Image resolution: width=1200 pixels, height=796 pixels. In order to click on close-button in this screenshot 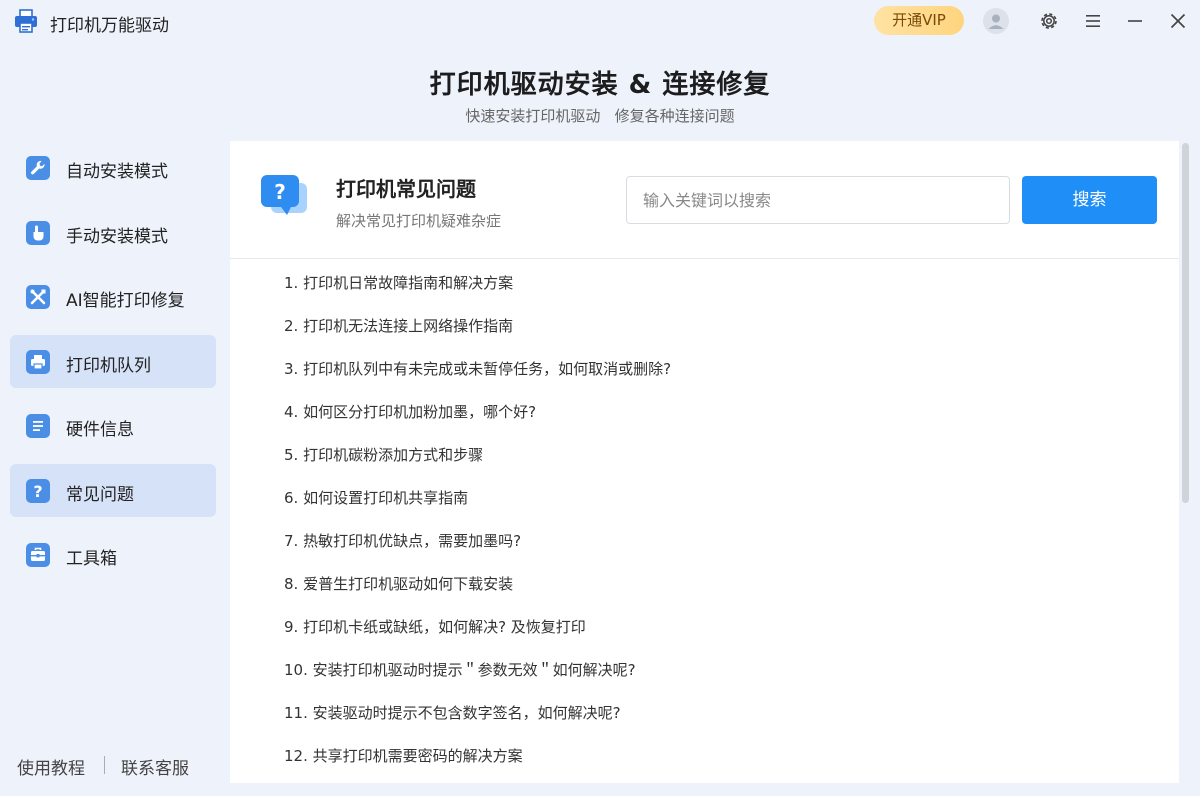, I will do `click(1178, 21)`.